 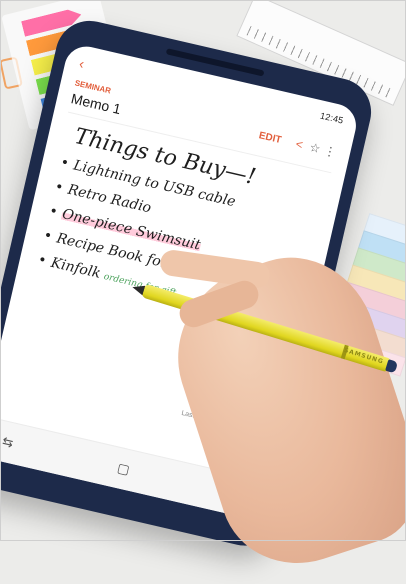 What do you see at coordinates (332, 118) in the screenshot?
I see `status-time: 12:45` at bounding box center [332, 118].